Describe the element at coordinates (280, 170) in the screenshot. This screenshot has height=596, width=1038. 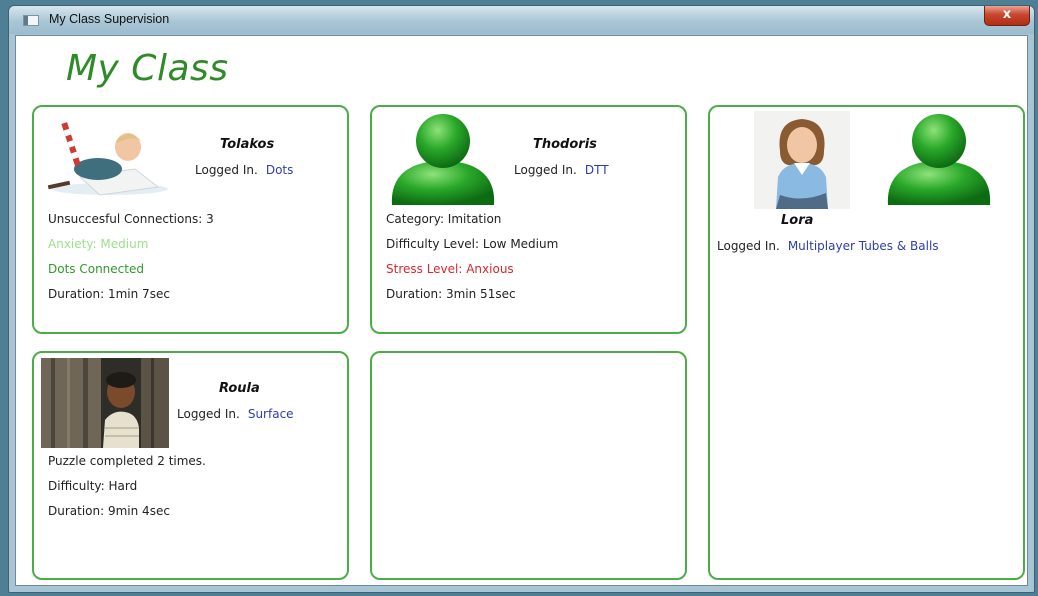
I see `activity-link-tolakos: Dots` at that location.